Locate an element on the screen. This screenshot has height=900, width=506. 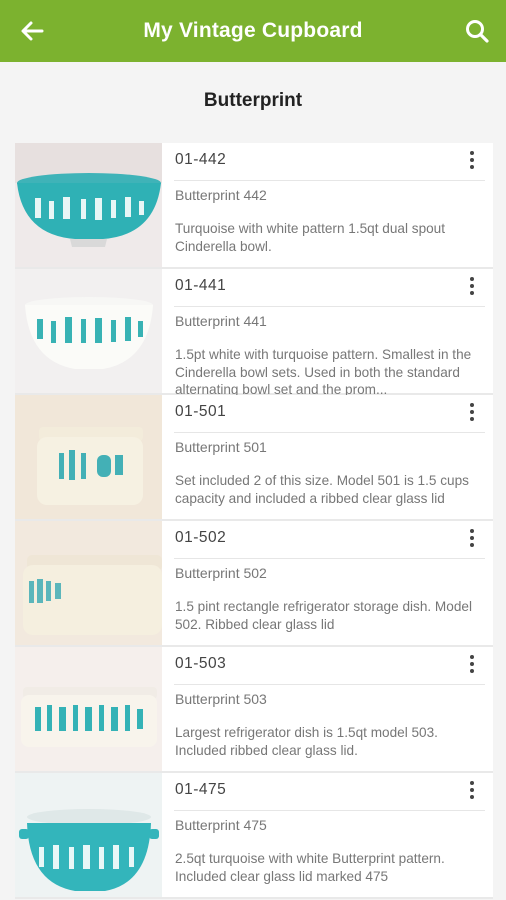
item-name: Butterprint 441 is located at coordinates (221, 321).